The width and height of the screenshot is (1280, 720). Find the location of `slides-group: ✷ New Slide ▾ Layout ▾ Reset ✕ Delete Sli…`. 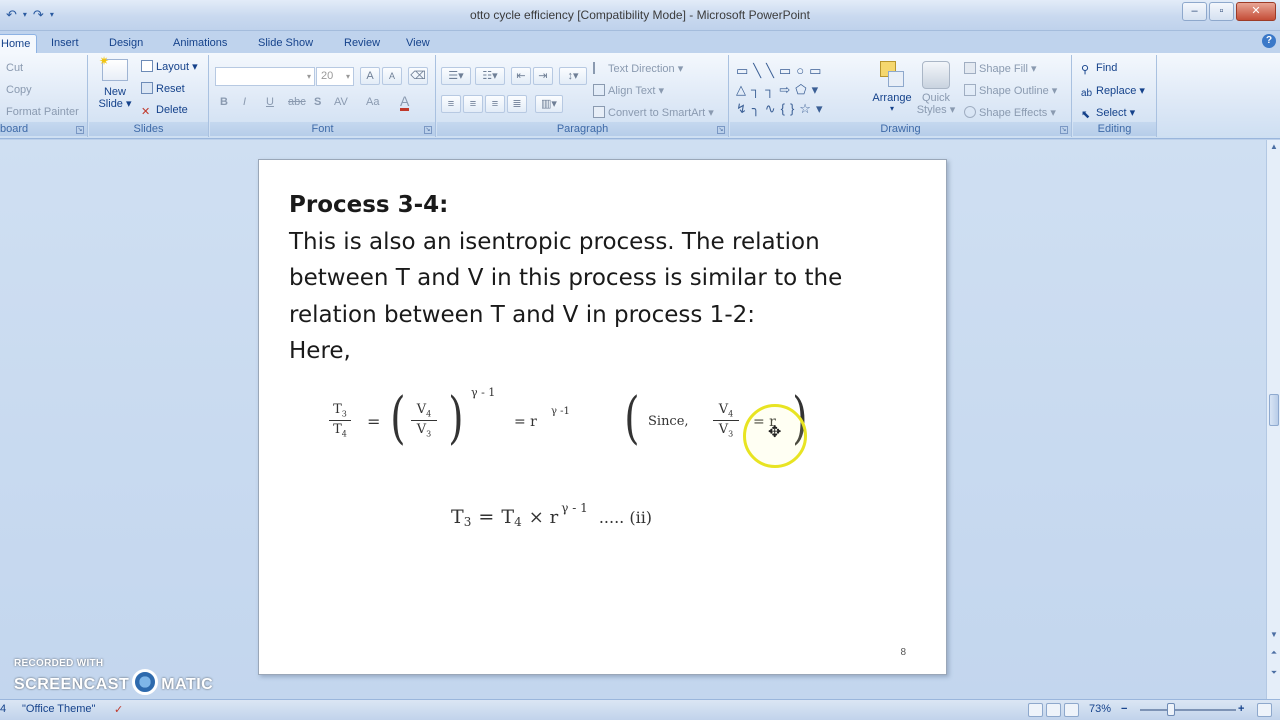

slides-group: ✷ New Slide ▾ Layout ▾ Reset ✕ Delete Sli… is located at coordinates (149, 95).